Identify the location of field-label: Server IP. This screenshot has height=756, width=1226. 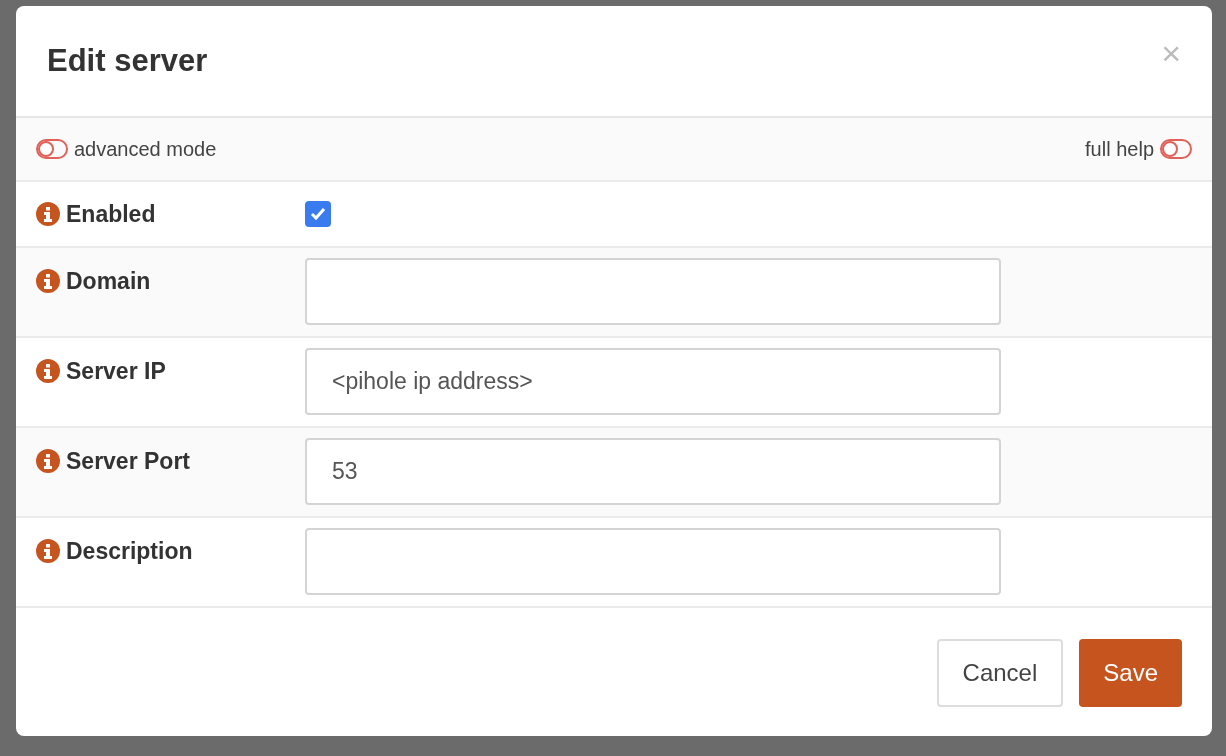
(116, 371).